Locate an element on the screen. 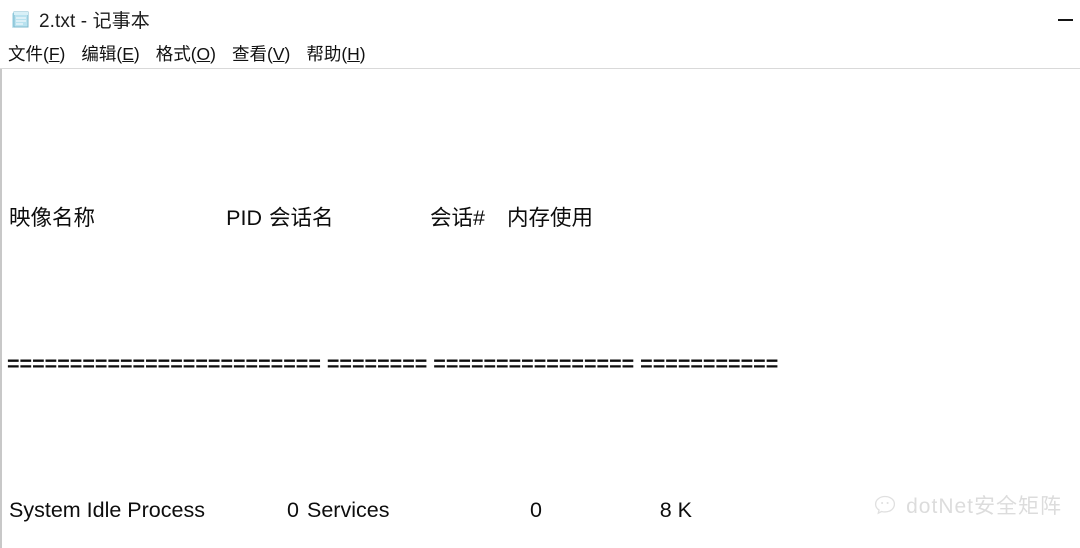 The image size is (1080, 548). menu-accel-help: H is located at coordinates (353, 53).